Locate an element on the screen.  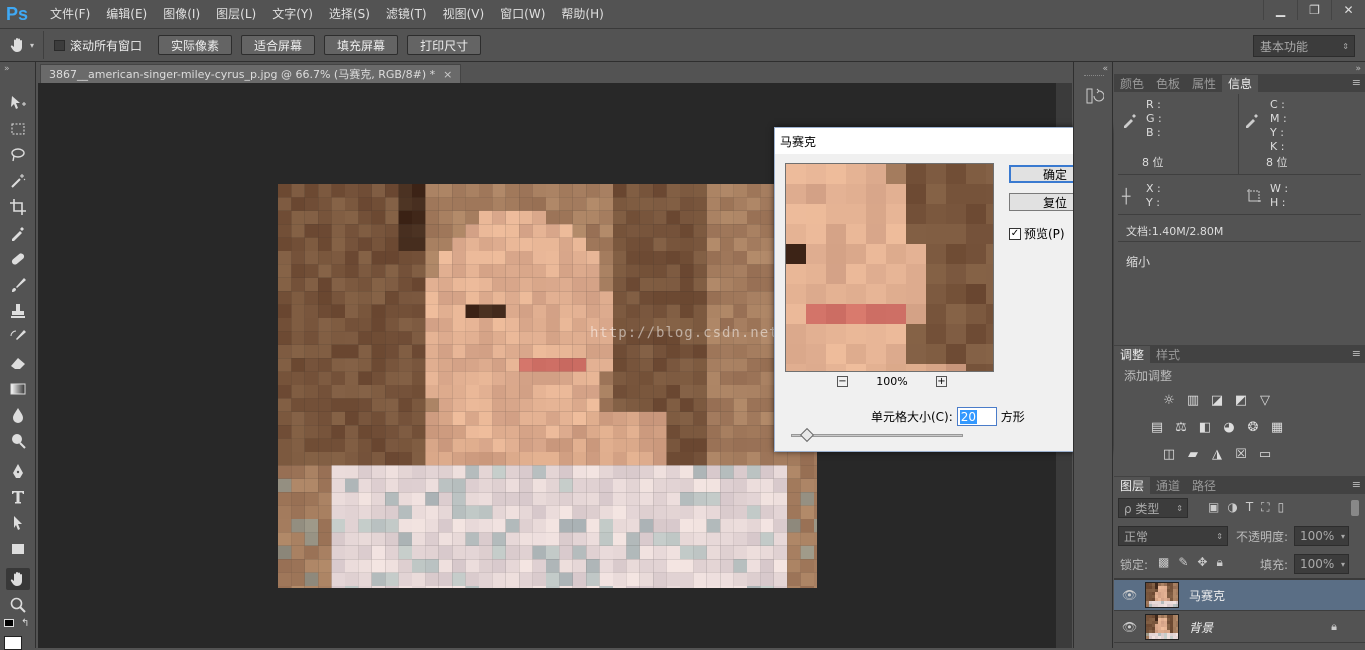
menu-select: 选择(S) is located at coordinates (349, 14).